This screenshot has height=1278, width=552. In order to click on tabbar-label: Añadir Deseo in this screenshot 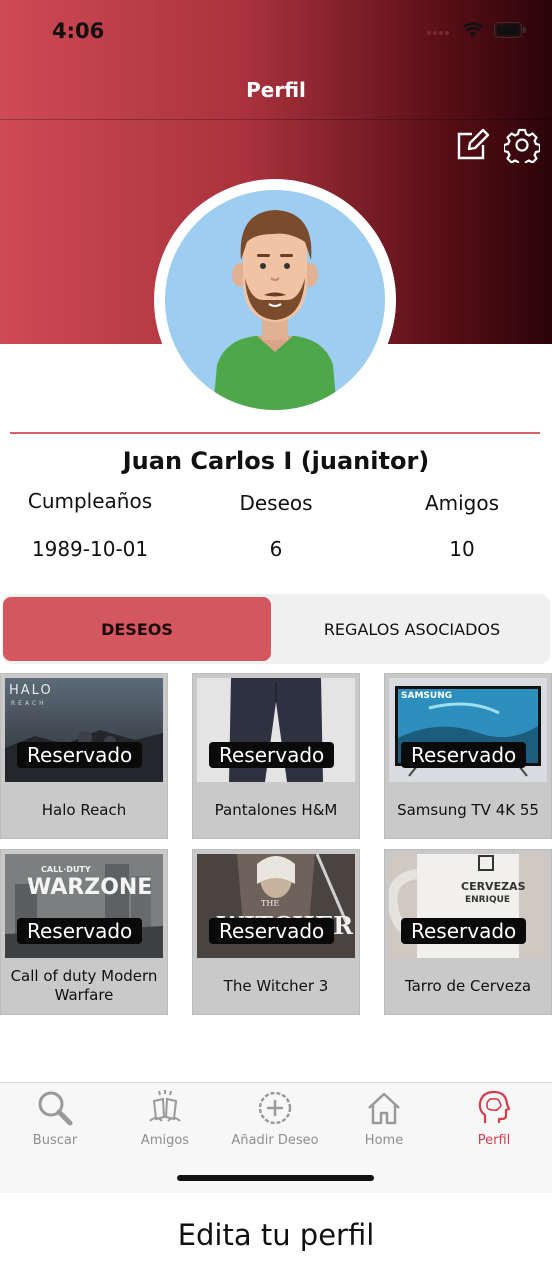, I will do `click(275, 1140)`.